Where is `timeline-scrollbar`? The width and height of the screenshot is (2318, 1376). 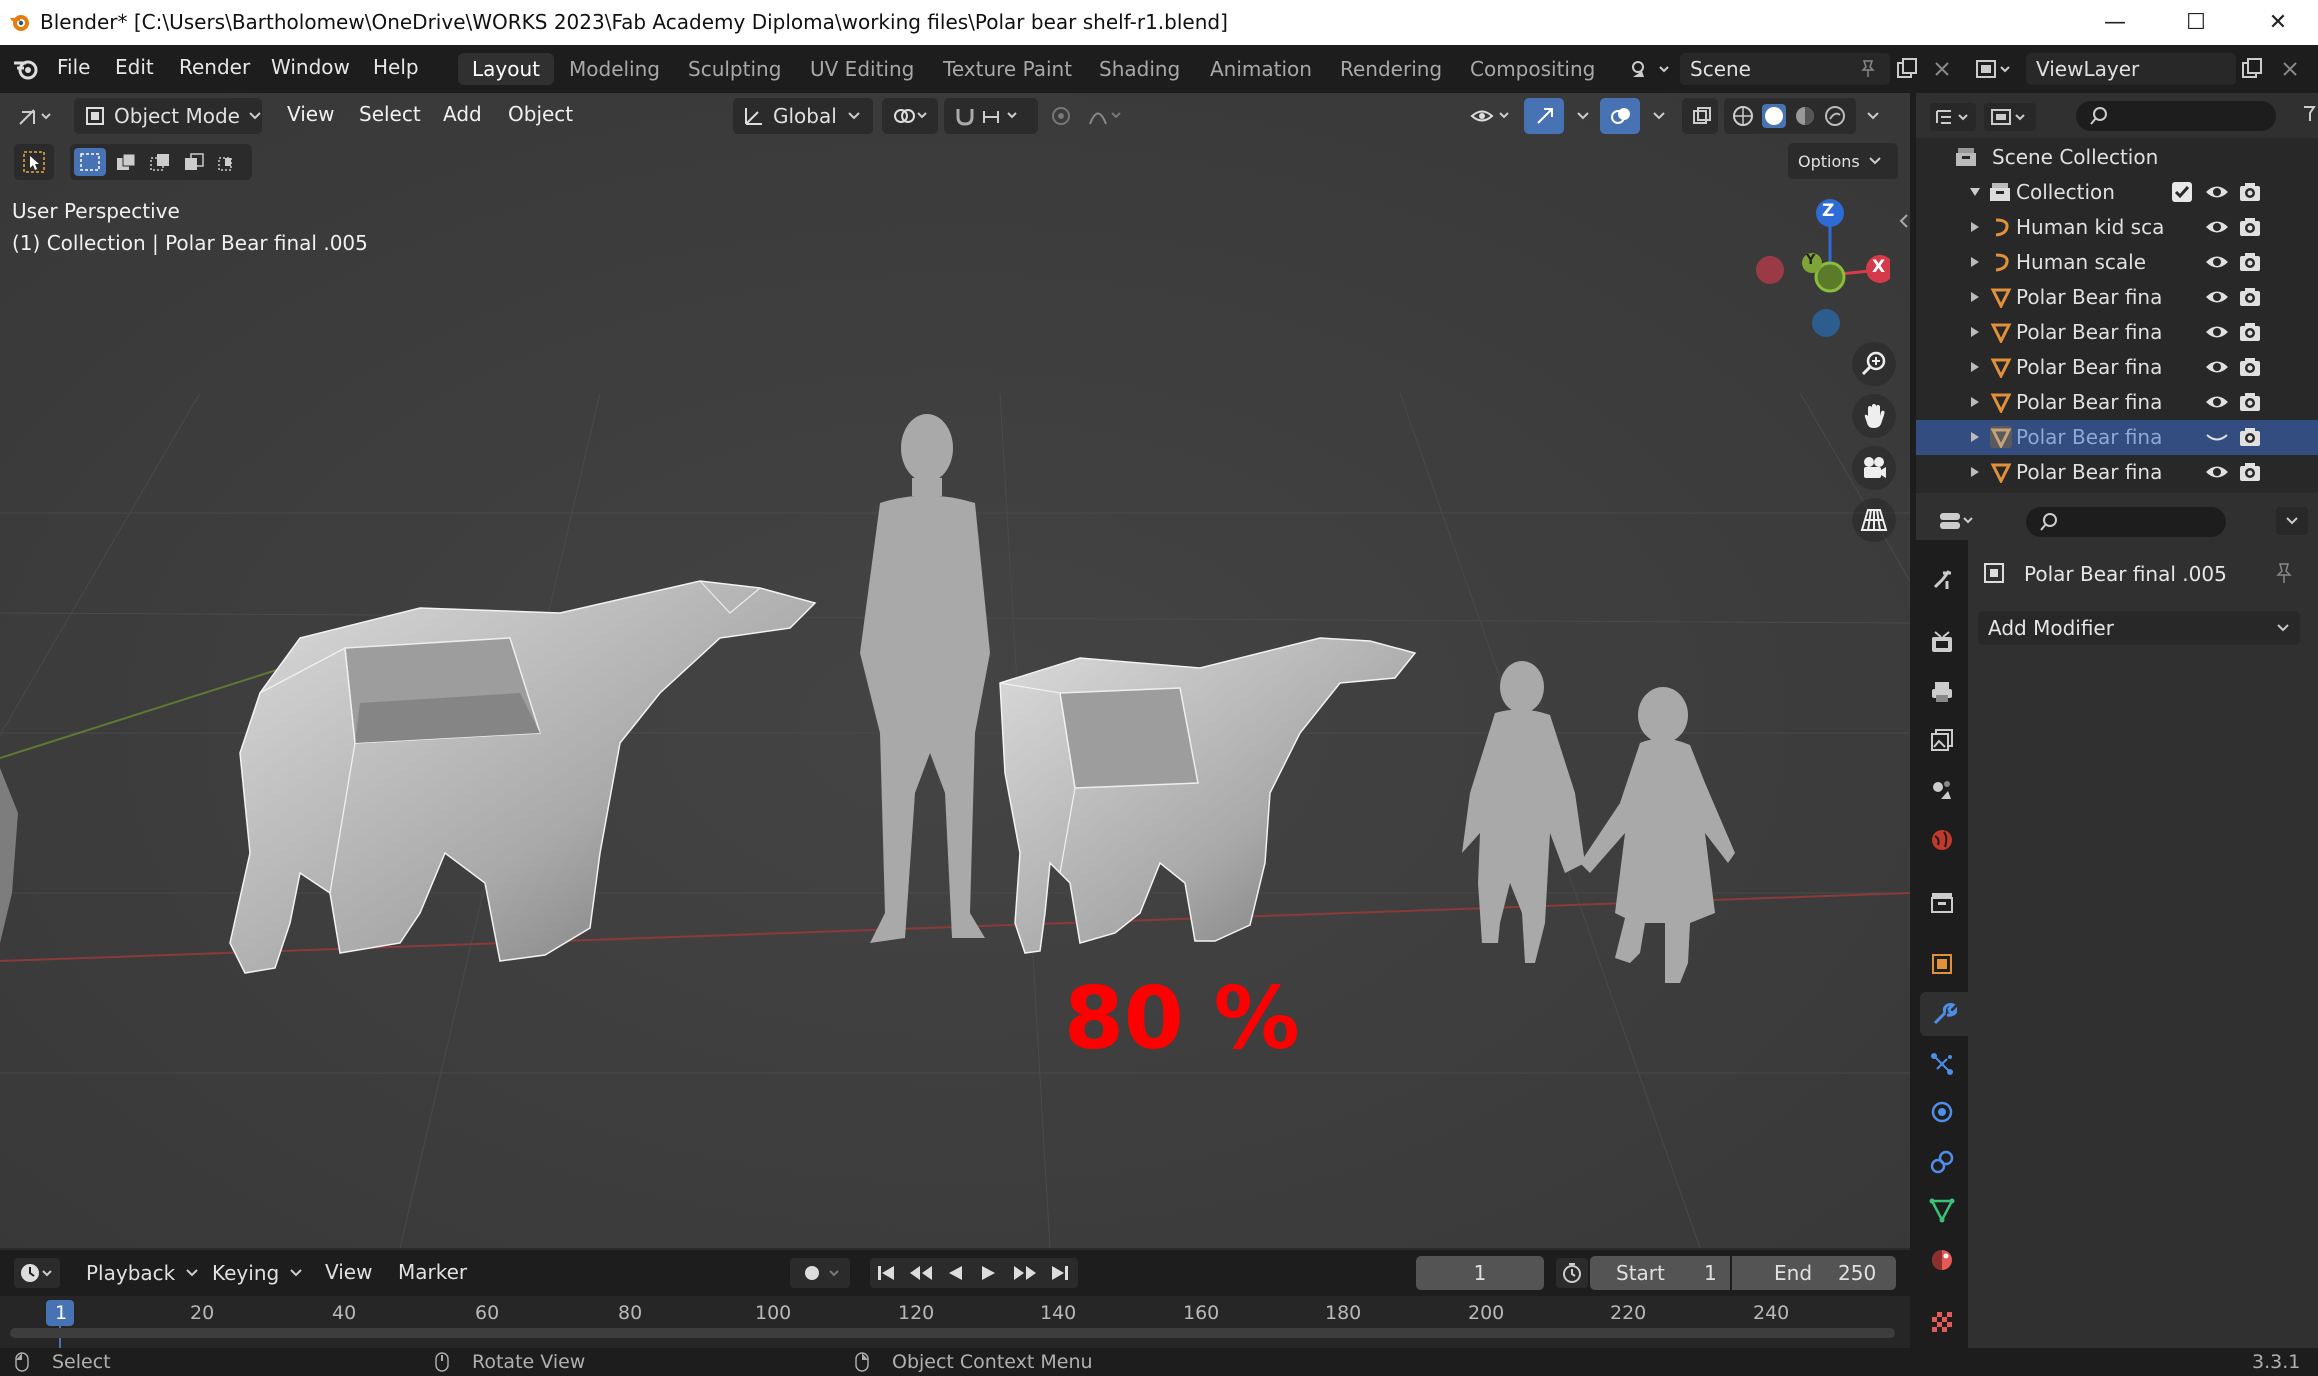 timeline-scrollbar is located at coordinates (952, 1333).